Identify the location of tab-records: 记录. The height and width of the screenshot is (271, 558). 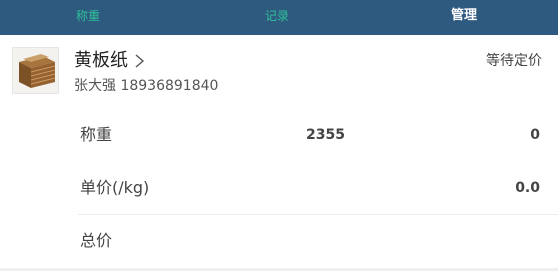
(277, 17).